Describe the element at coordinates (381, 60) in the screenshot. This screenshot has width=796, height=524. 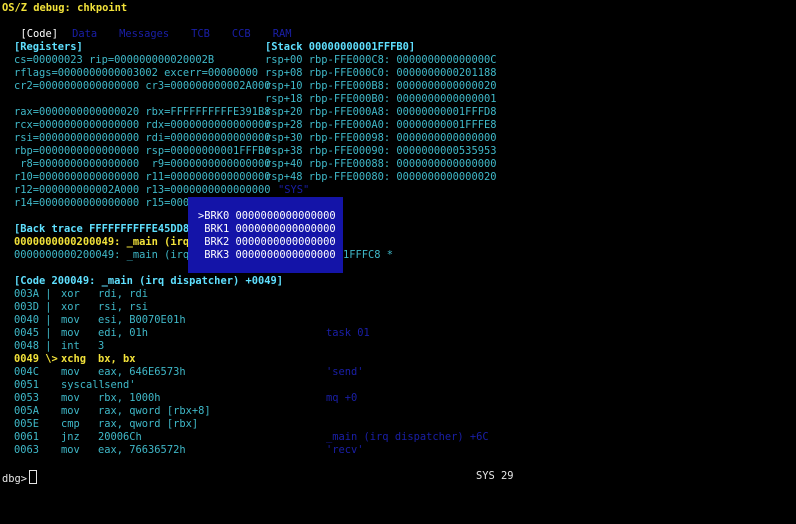
I see `stack-line: rsp+00 rbp-FFE000C8: 000000000000000C` at that location.